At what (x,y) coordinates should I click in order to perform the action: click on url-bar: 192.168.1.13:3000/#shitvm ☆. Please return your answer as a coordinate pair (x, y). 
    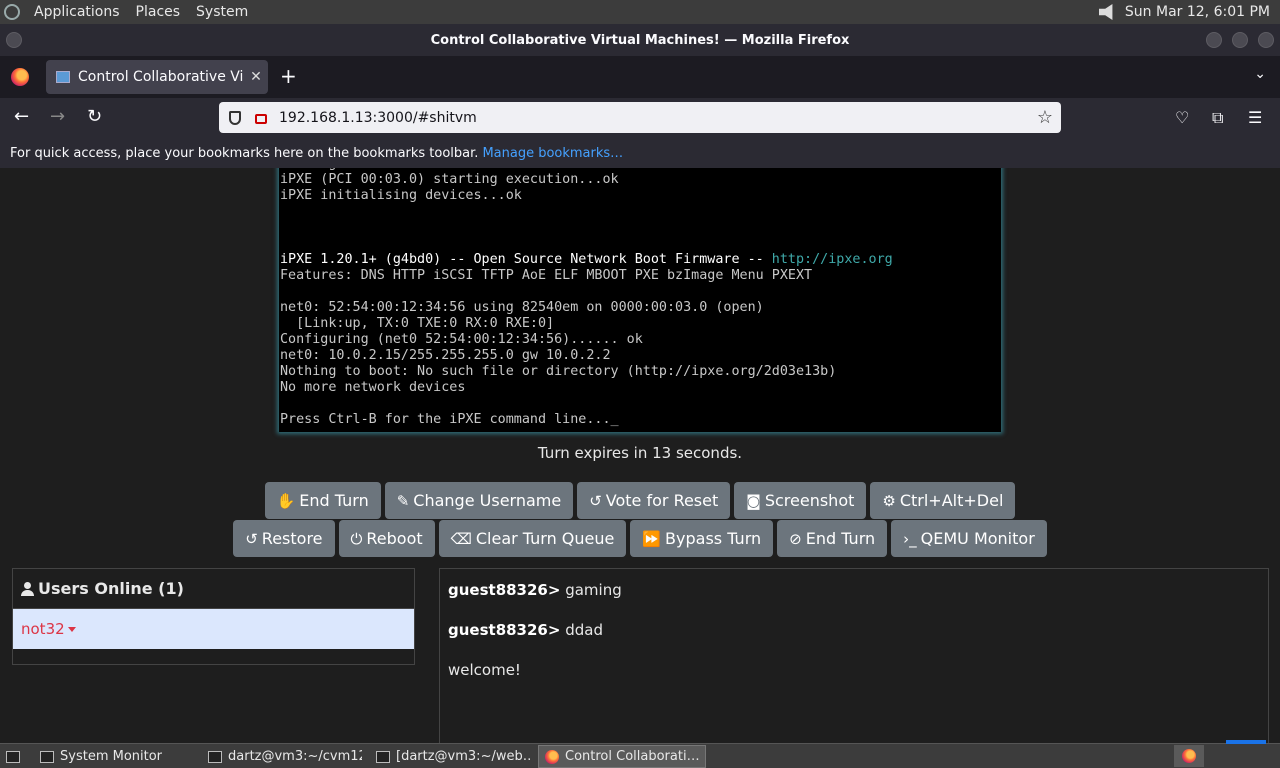
    Looking at the image, I should click on (640, 117).